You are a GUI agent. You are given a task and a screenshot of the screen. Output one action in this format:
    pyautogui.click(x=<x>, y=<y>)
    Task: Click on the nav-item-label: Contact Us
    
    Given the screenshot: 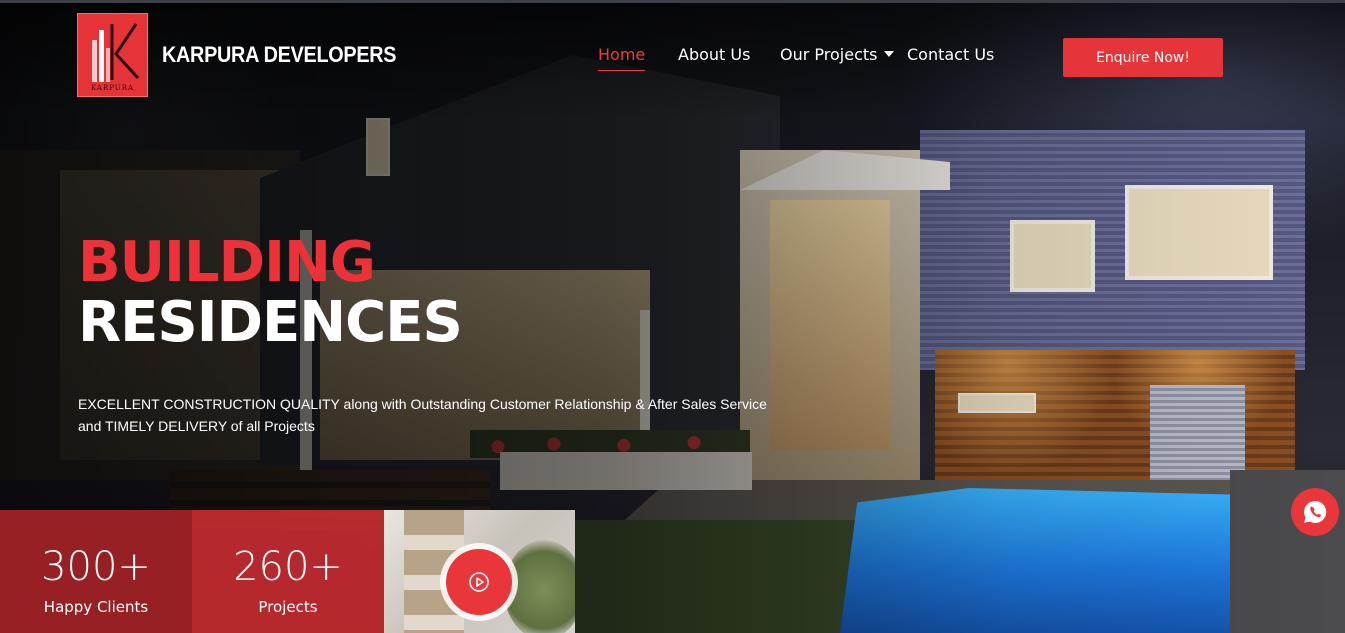 What is the action you would take?
    pyautogui.click(x=951, y=54)
    